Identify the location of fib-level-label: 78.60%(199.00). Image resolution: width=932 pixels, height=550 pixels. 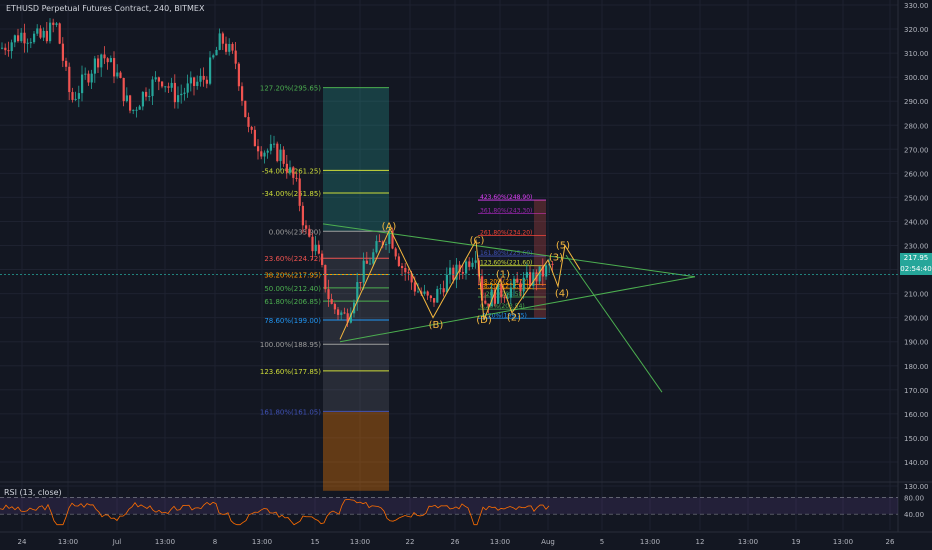
(292, 321).